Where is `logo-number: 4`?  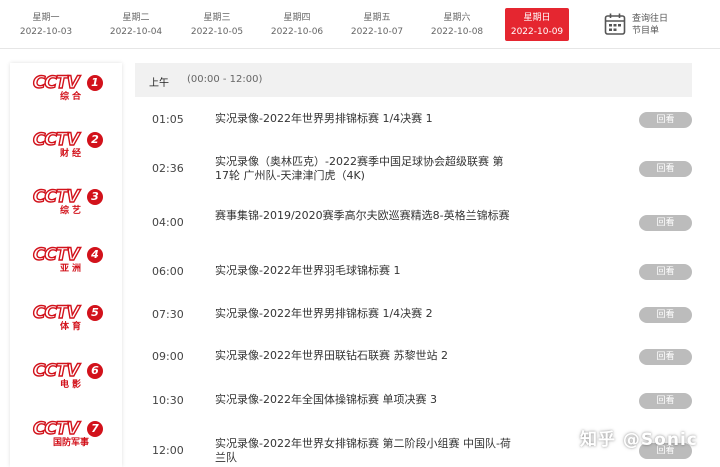 logo-number: 4 is located at coordinates (95, 255).